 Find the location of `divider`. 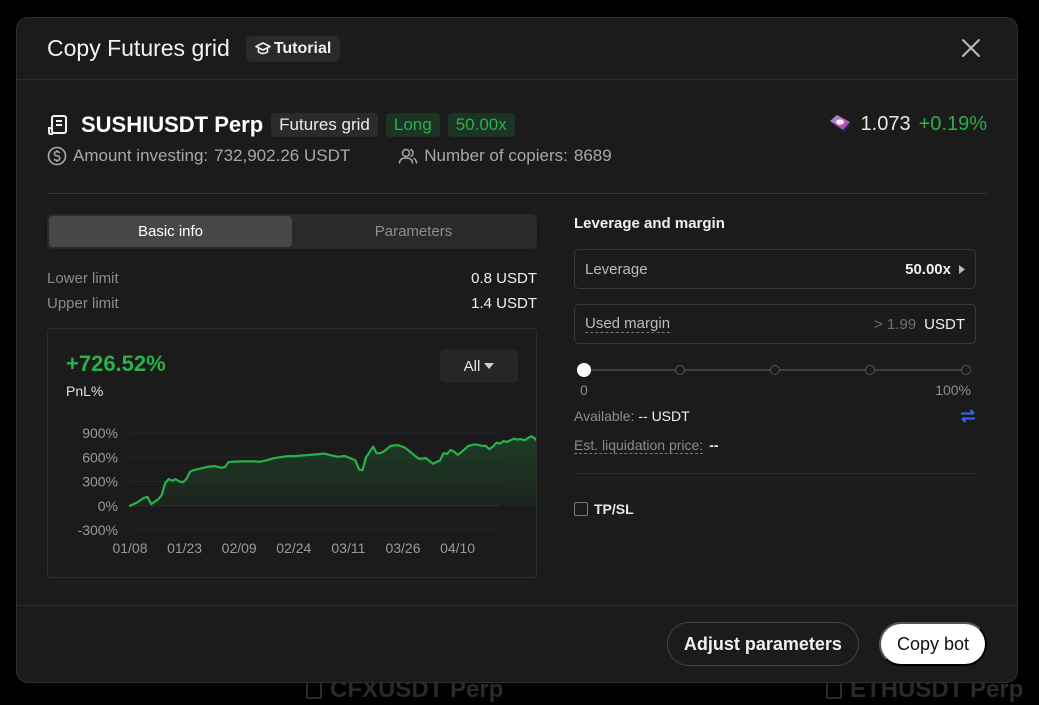

divider is located at coordinates (775, 473).